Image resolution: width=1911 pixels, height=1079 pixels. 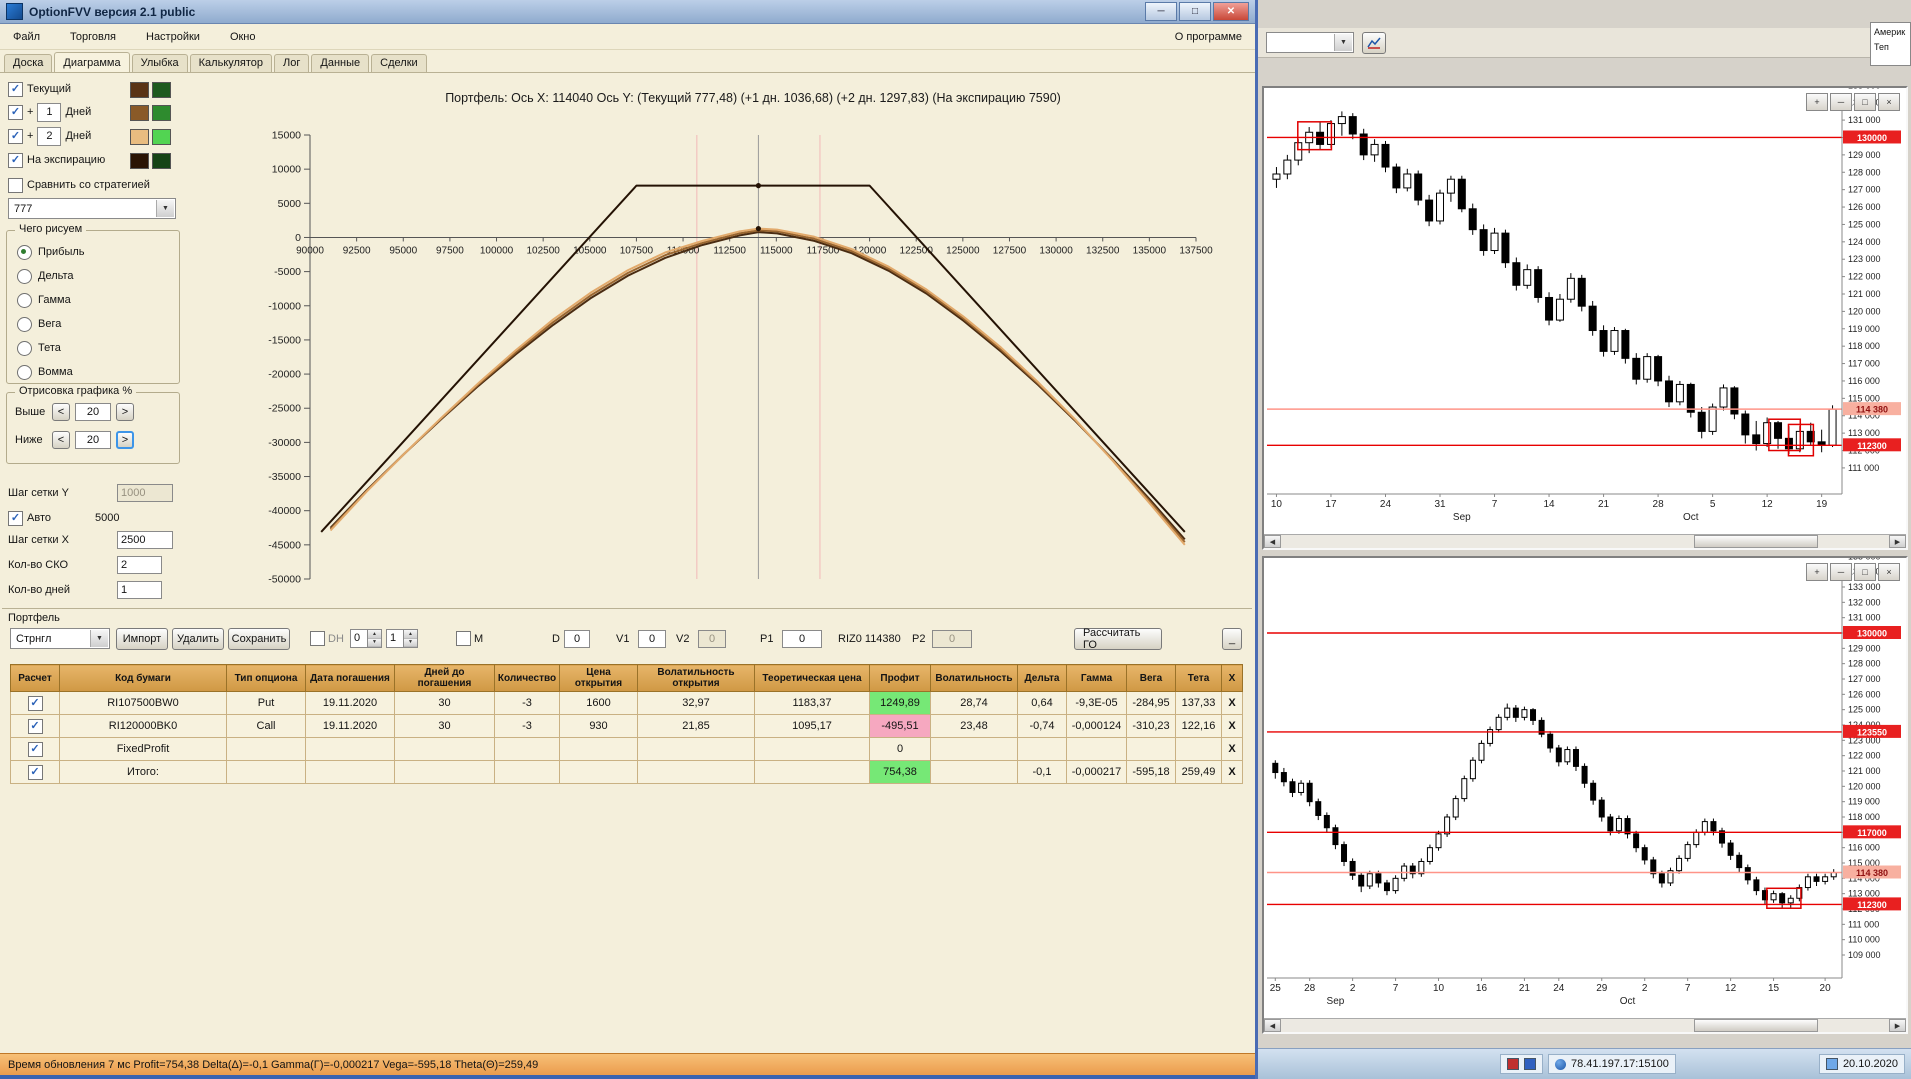 What do you see at coordinates (92, 208) in the screenshot?
I see `strategy-select: 777 ▼` at bounding box center [92, 208].